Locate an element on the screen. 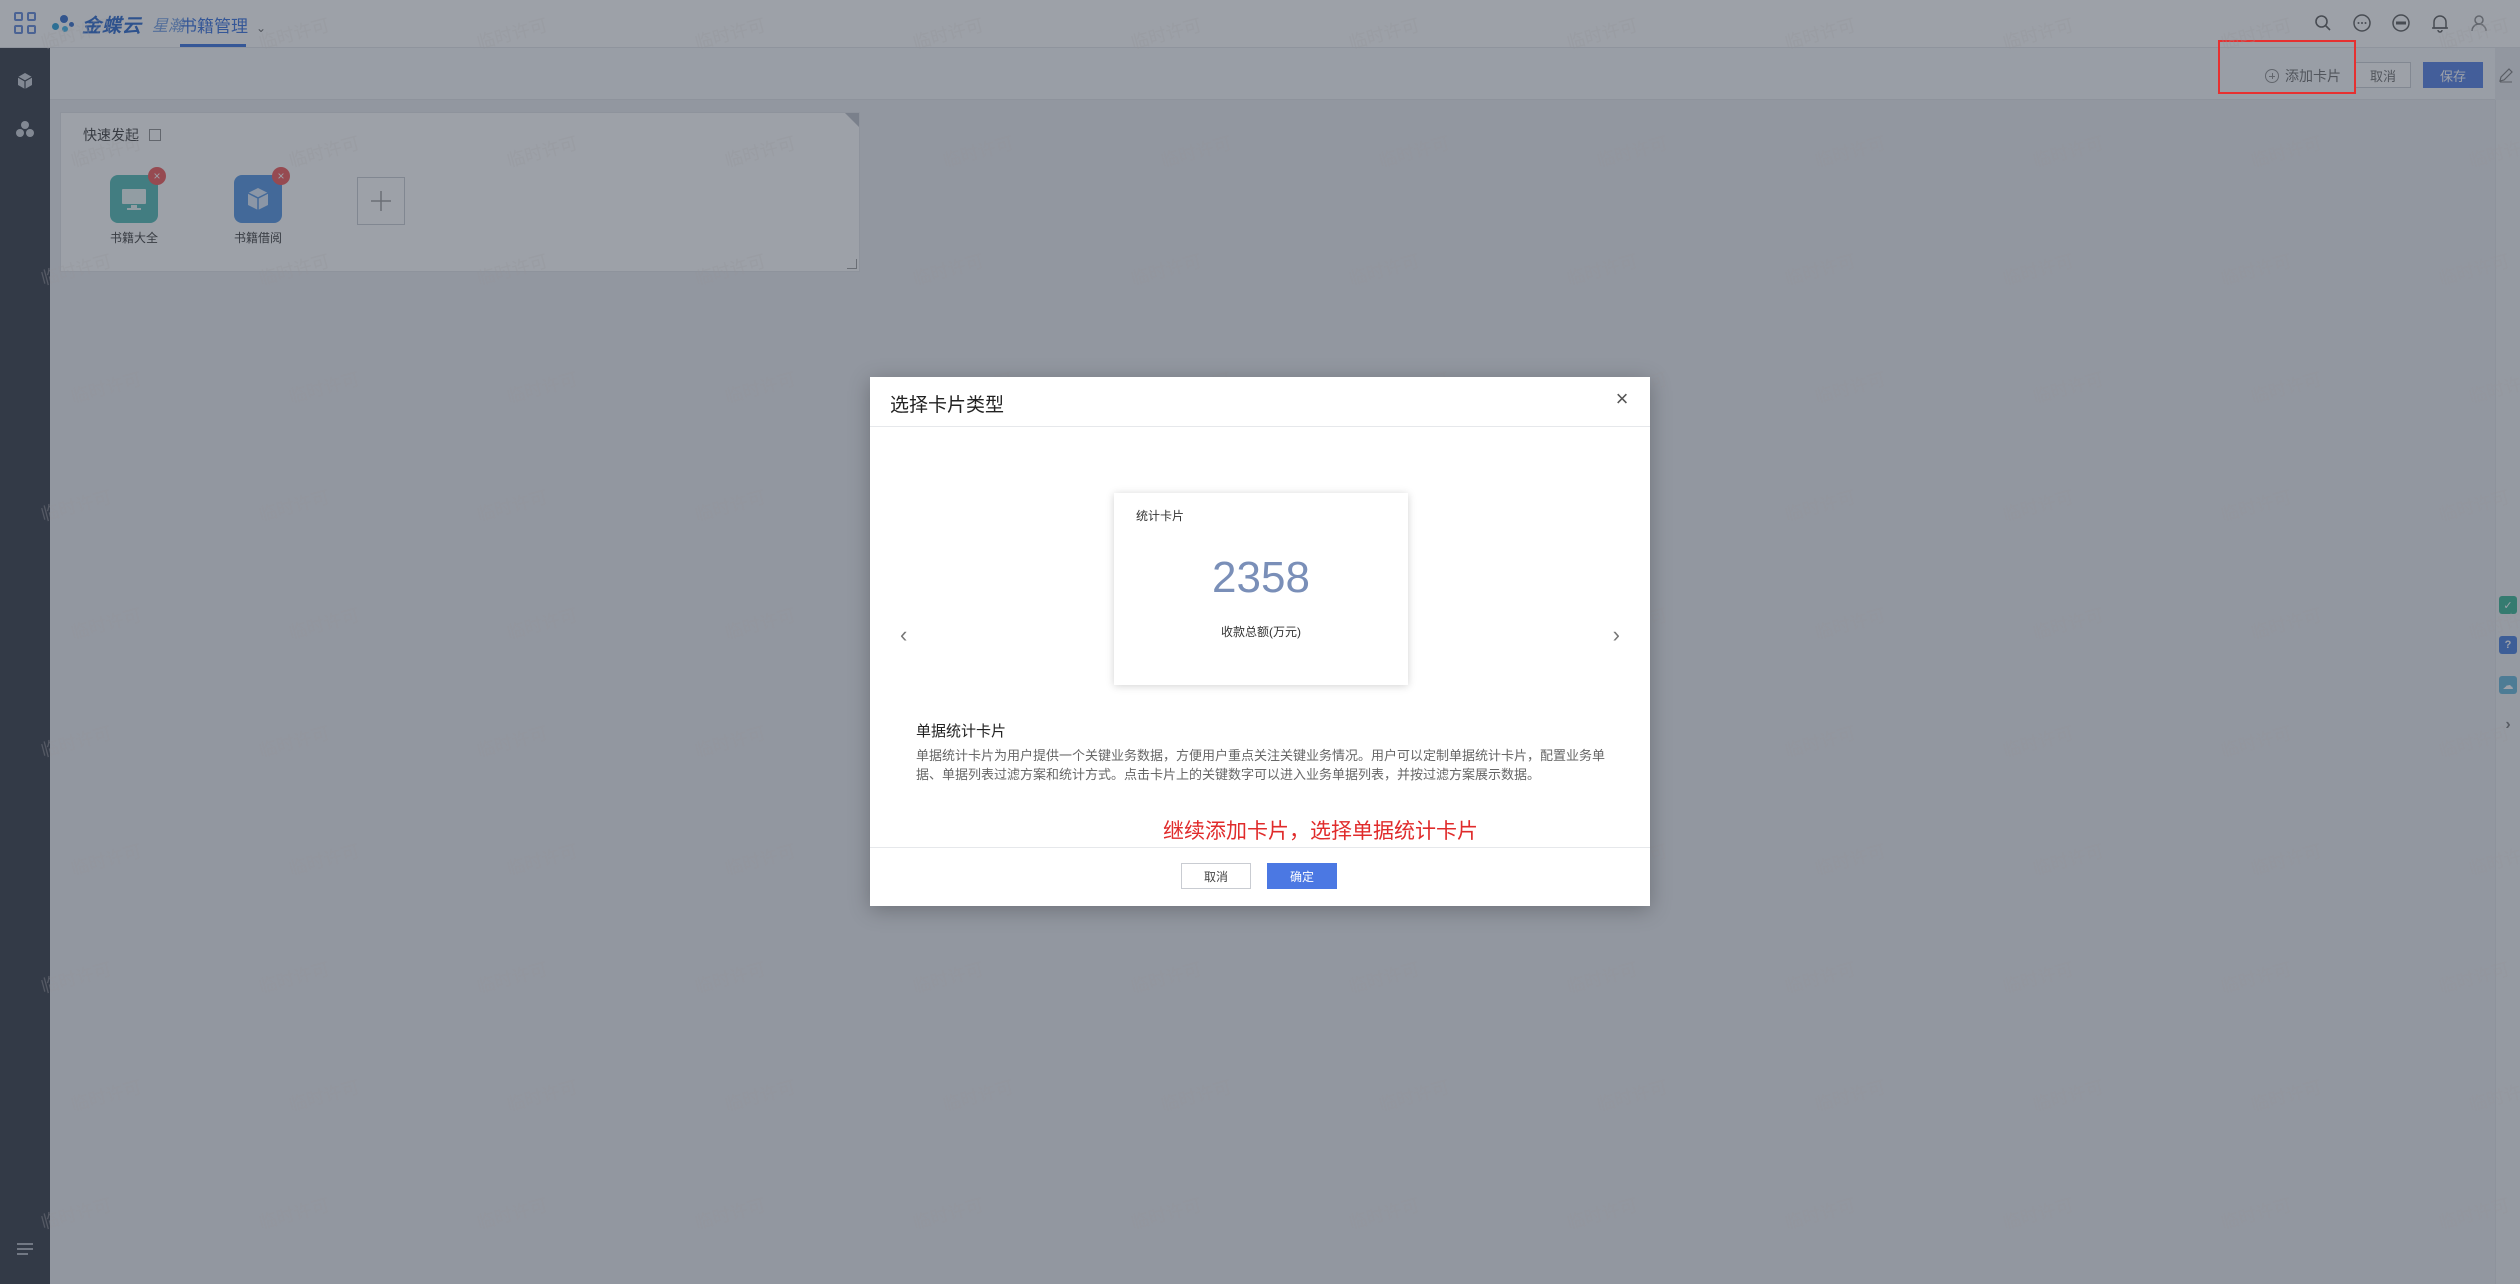  highlight-box is located at coordinates (2287, 67).